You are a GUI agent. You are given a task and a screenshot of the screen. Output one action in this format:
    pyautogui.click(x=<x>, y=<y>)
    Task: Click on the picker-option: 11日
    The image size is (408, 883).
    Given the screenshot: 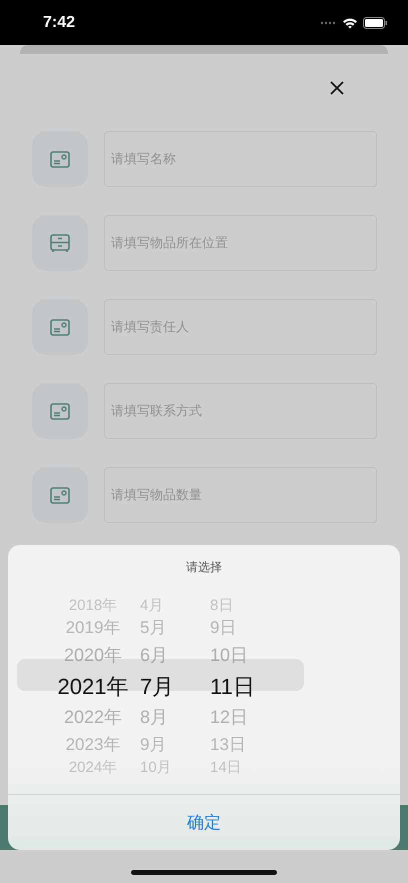 What is the action you would take?
    pyautogui.click(x=232, y=687)
    